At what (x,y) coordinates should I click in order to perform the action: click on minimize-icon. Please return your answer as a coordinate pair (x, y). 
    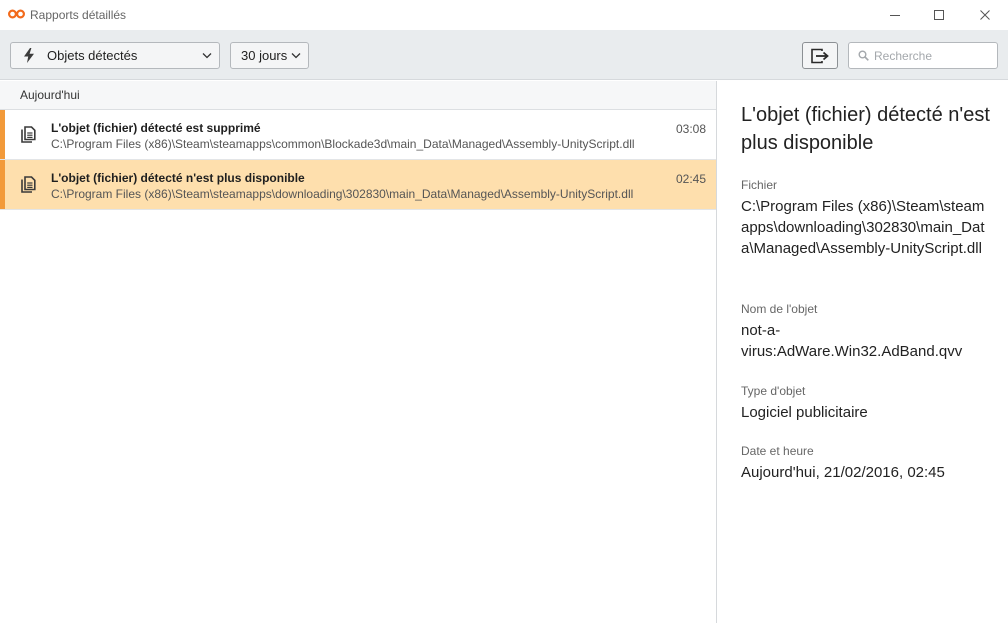
    Looking at the image, I should click on (895, 15).